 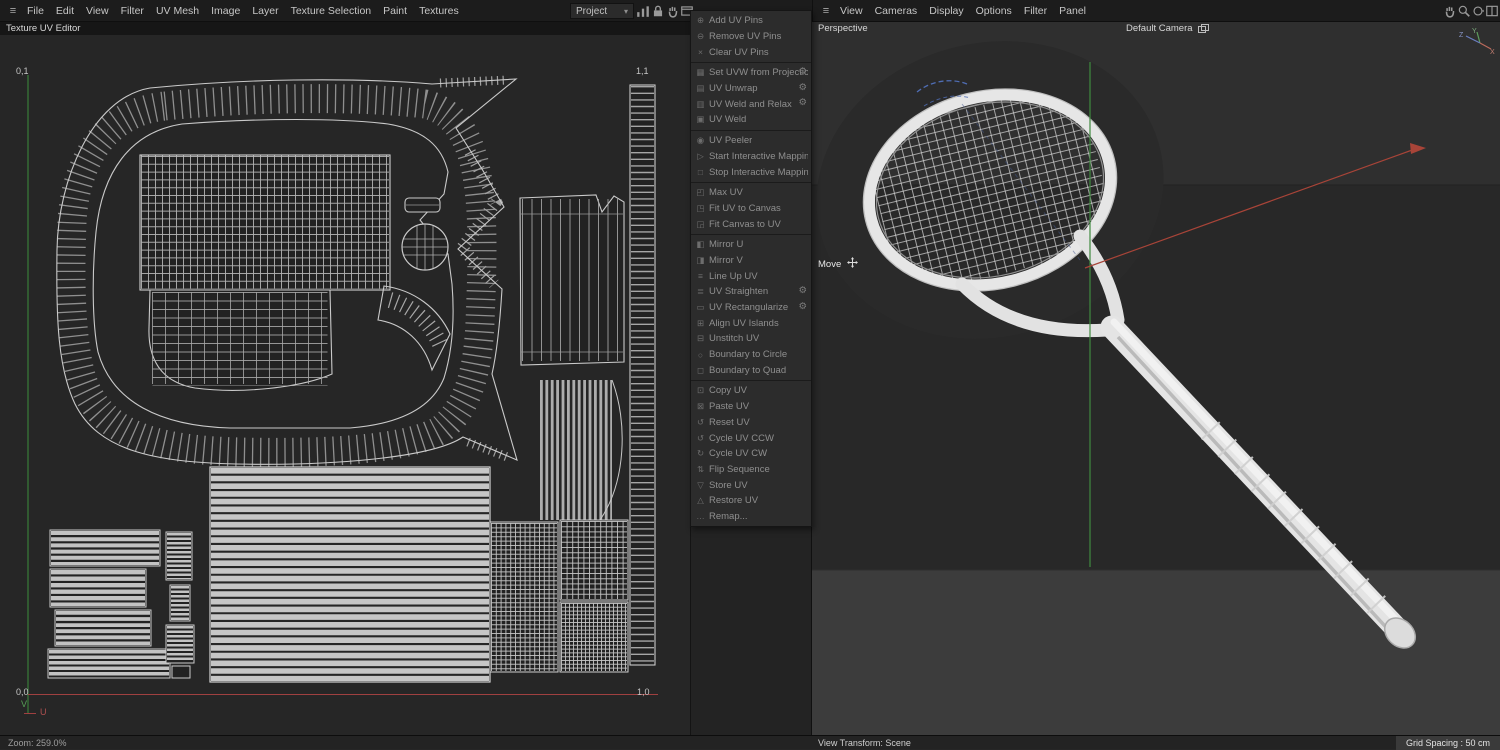 What do you see at coordinates (751, 52) in the screenshot?
I see `uv-menu-item-clear-uv-pins: × Clear UV Pins` at bounding box center [751, 52].